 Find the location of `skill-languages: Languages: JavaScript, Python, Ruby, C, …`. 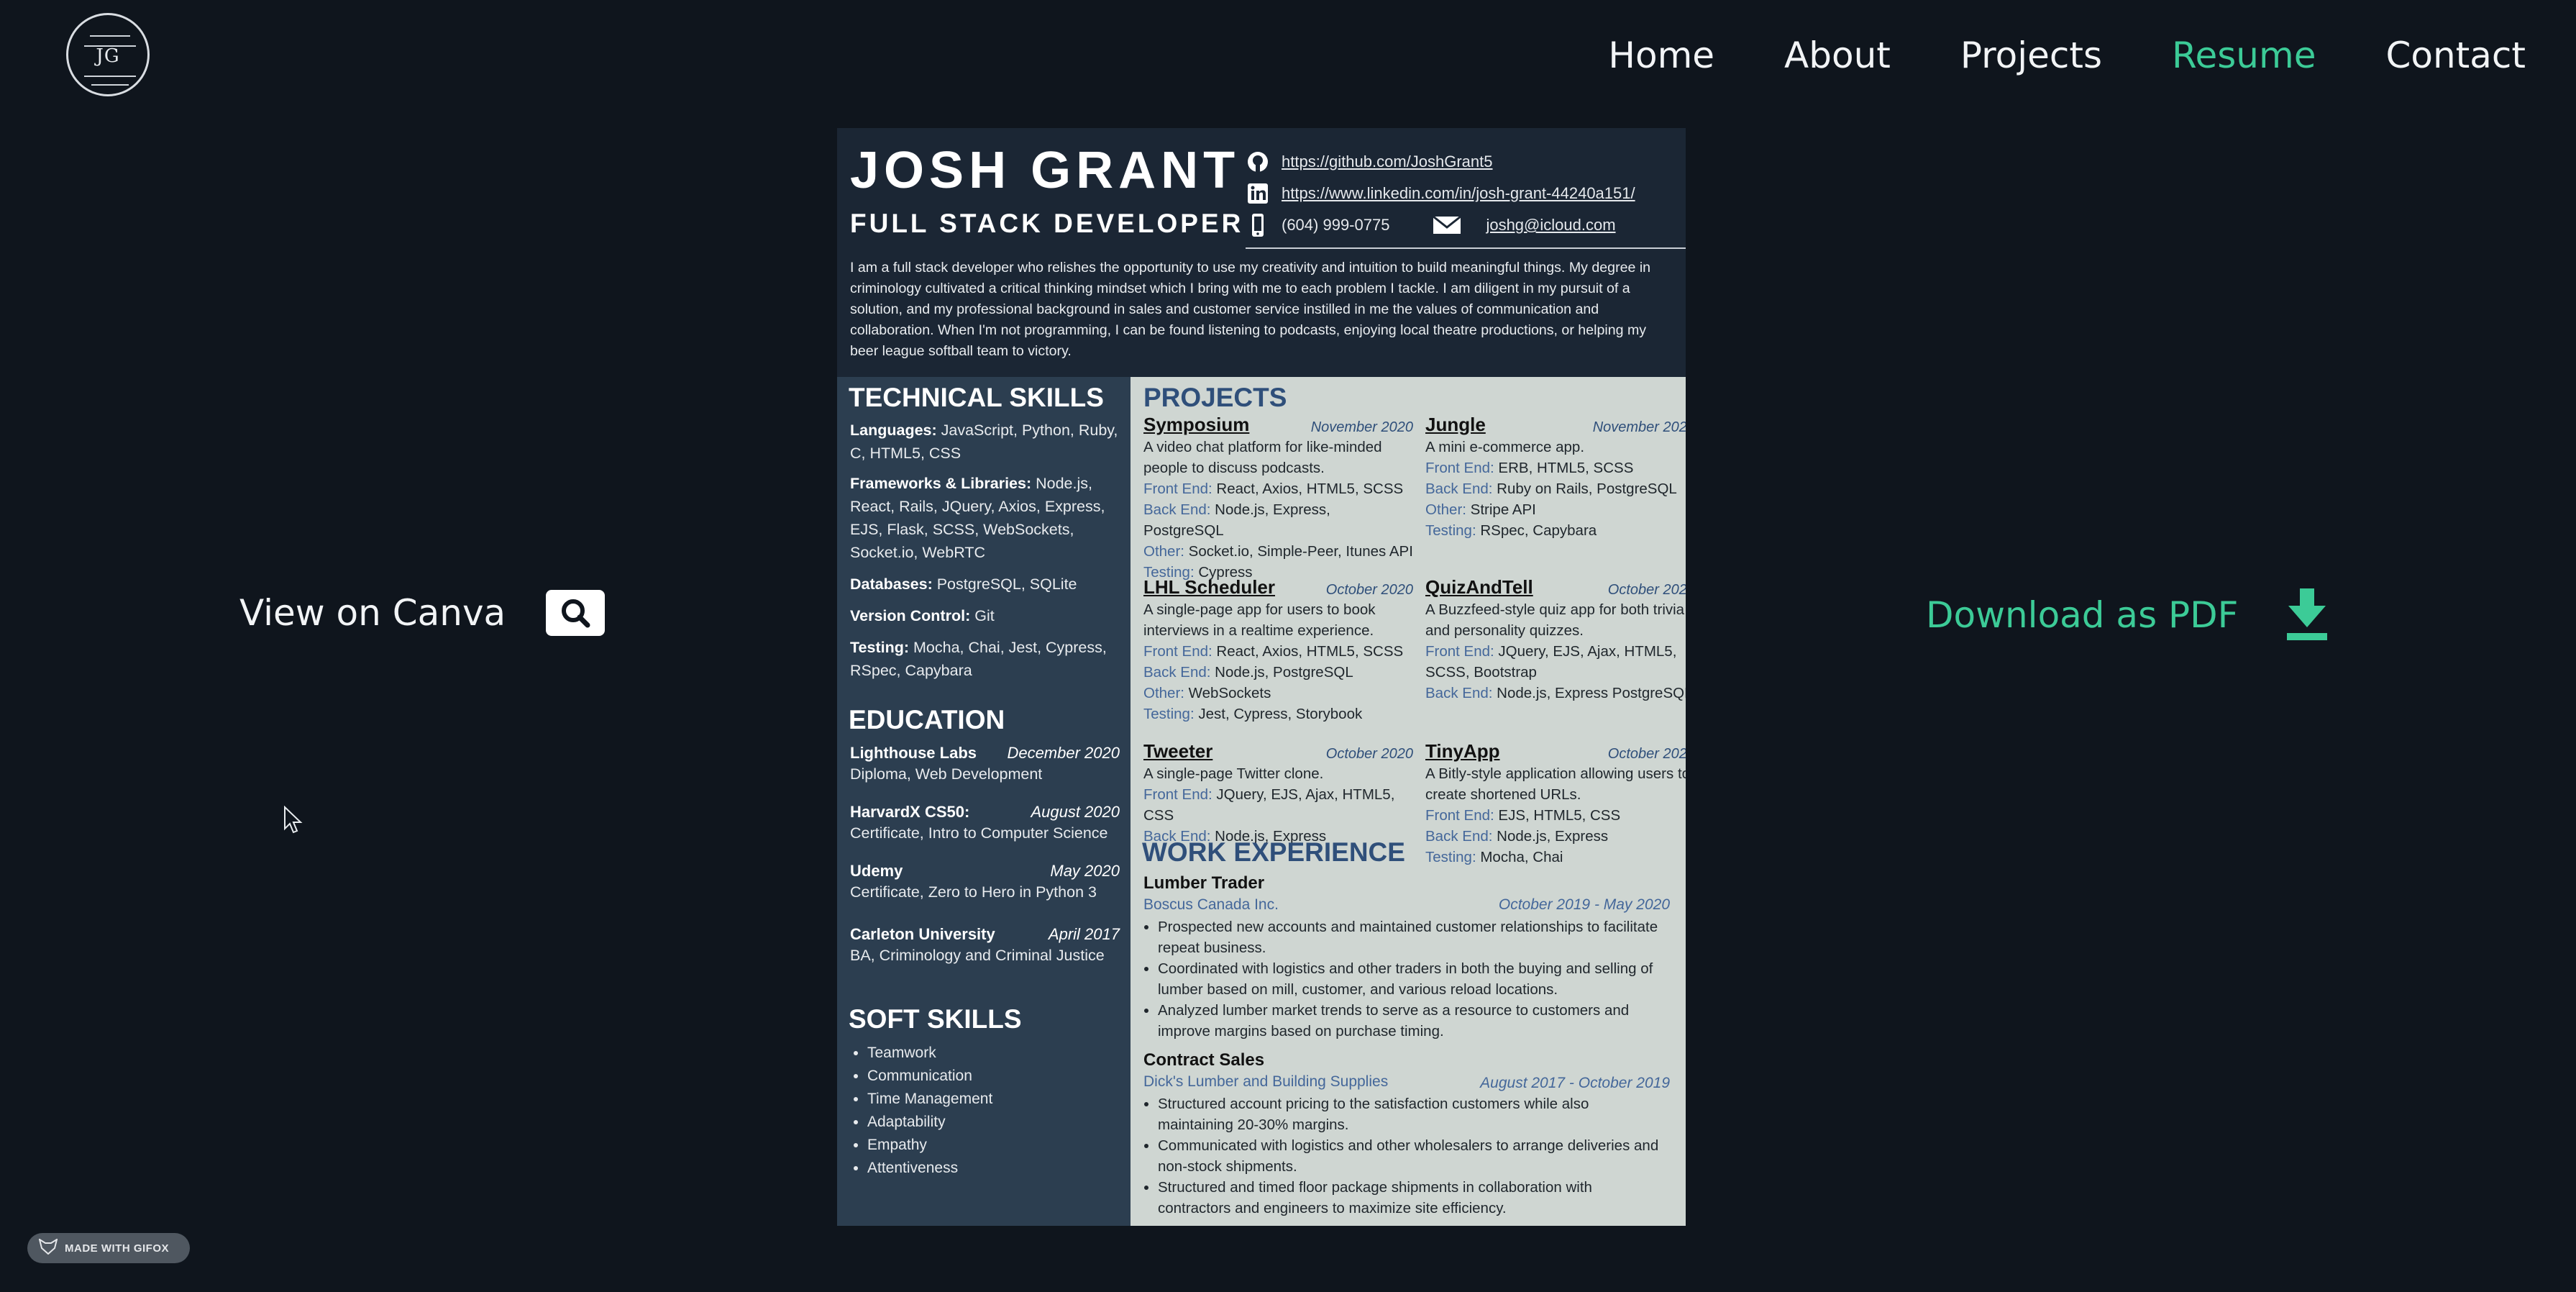

skill-languages: Languages: JavaScript, Python, Ruby, C, … is located at coordinates (984, 442).